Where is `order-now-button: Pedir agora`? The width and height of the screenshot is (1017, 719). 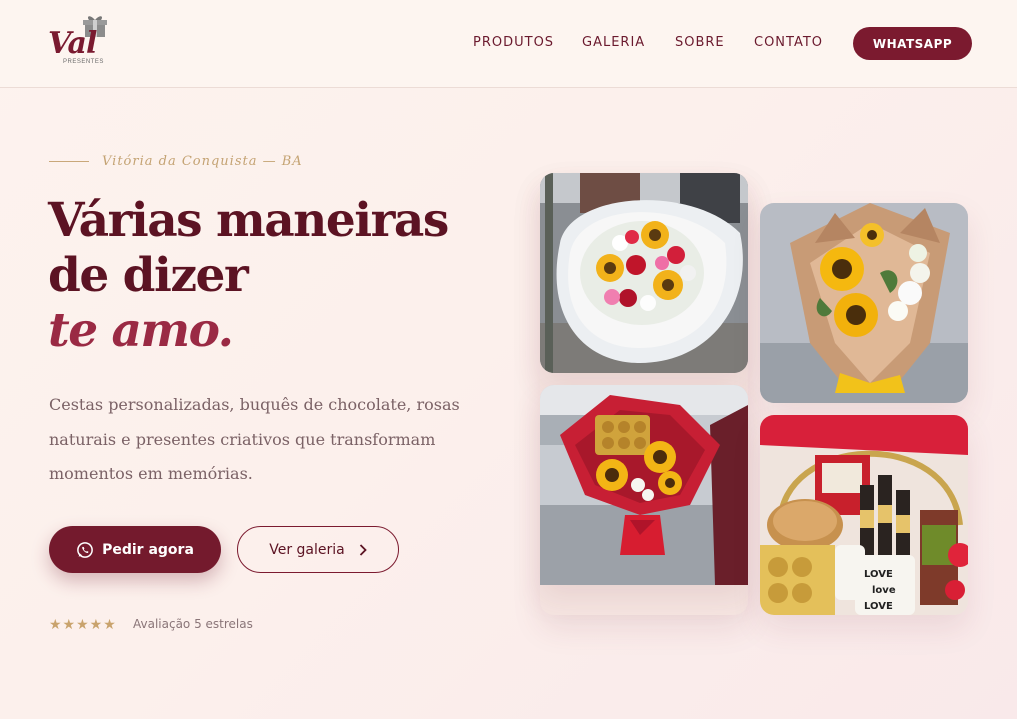
order-now-button: Pedir agora is located at coordinates (135, 549).